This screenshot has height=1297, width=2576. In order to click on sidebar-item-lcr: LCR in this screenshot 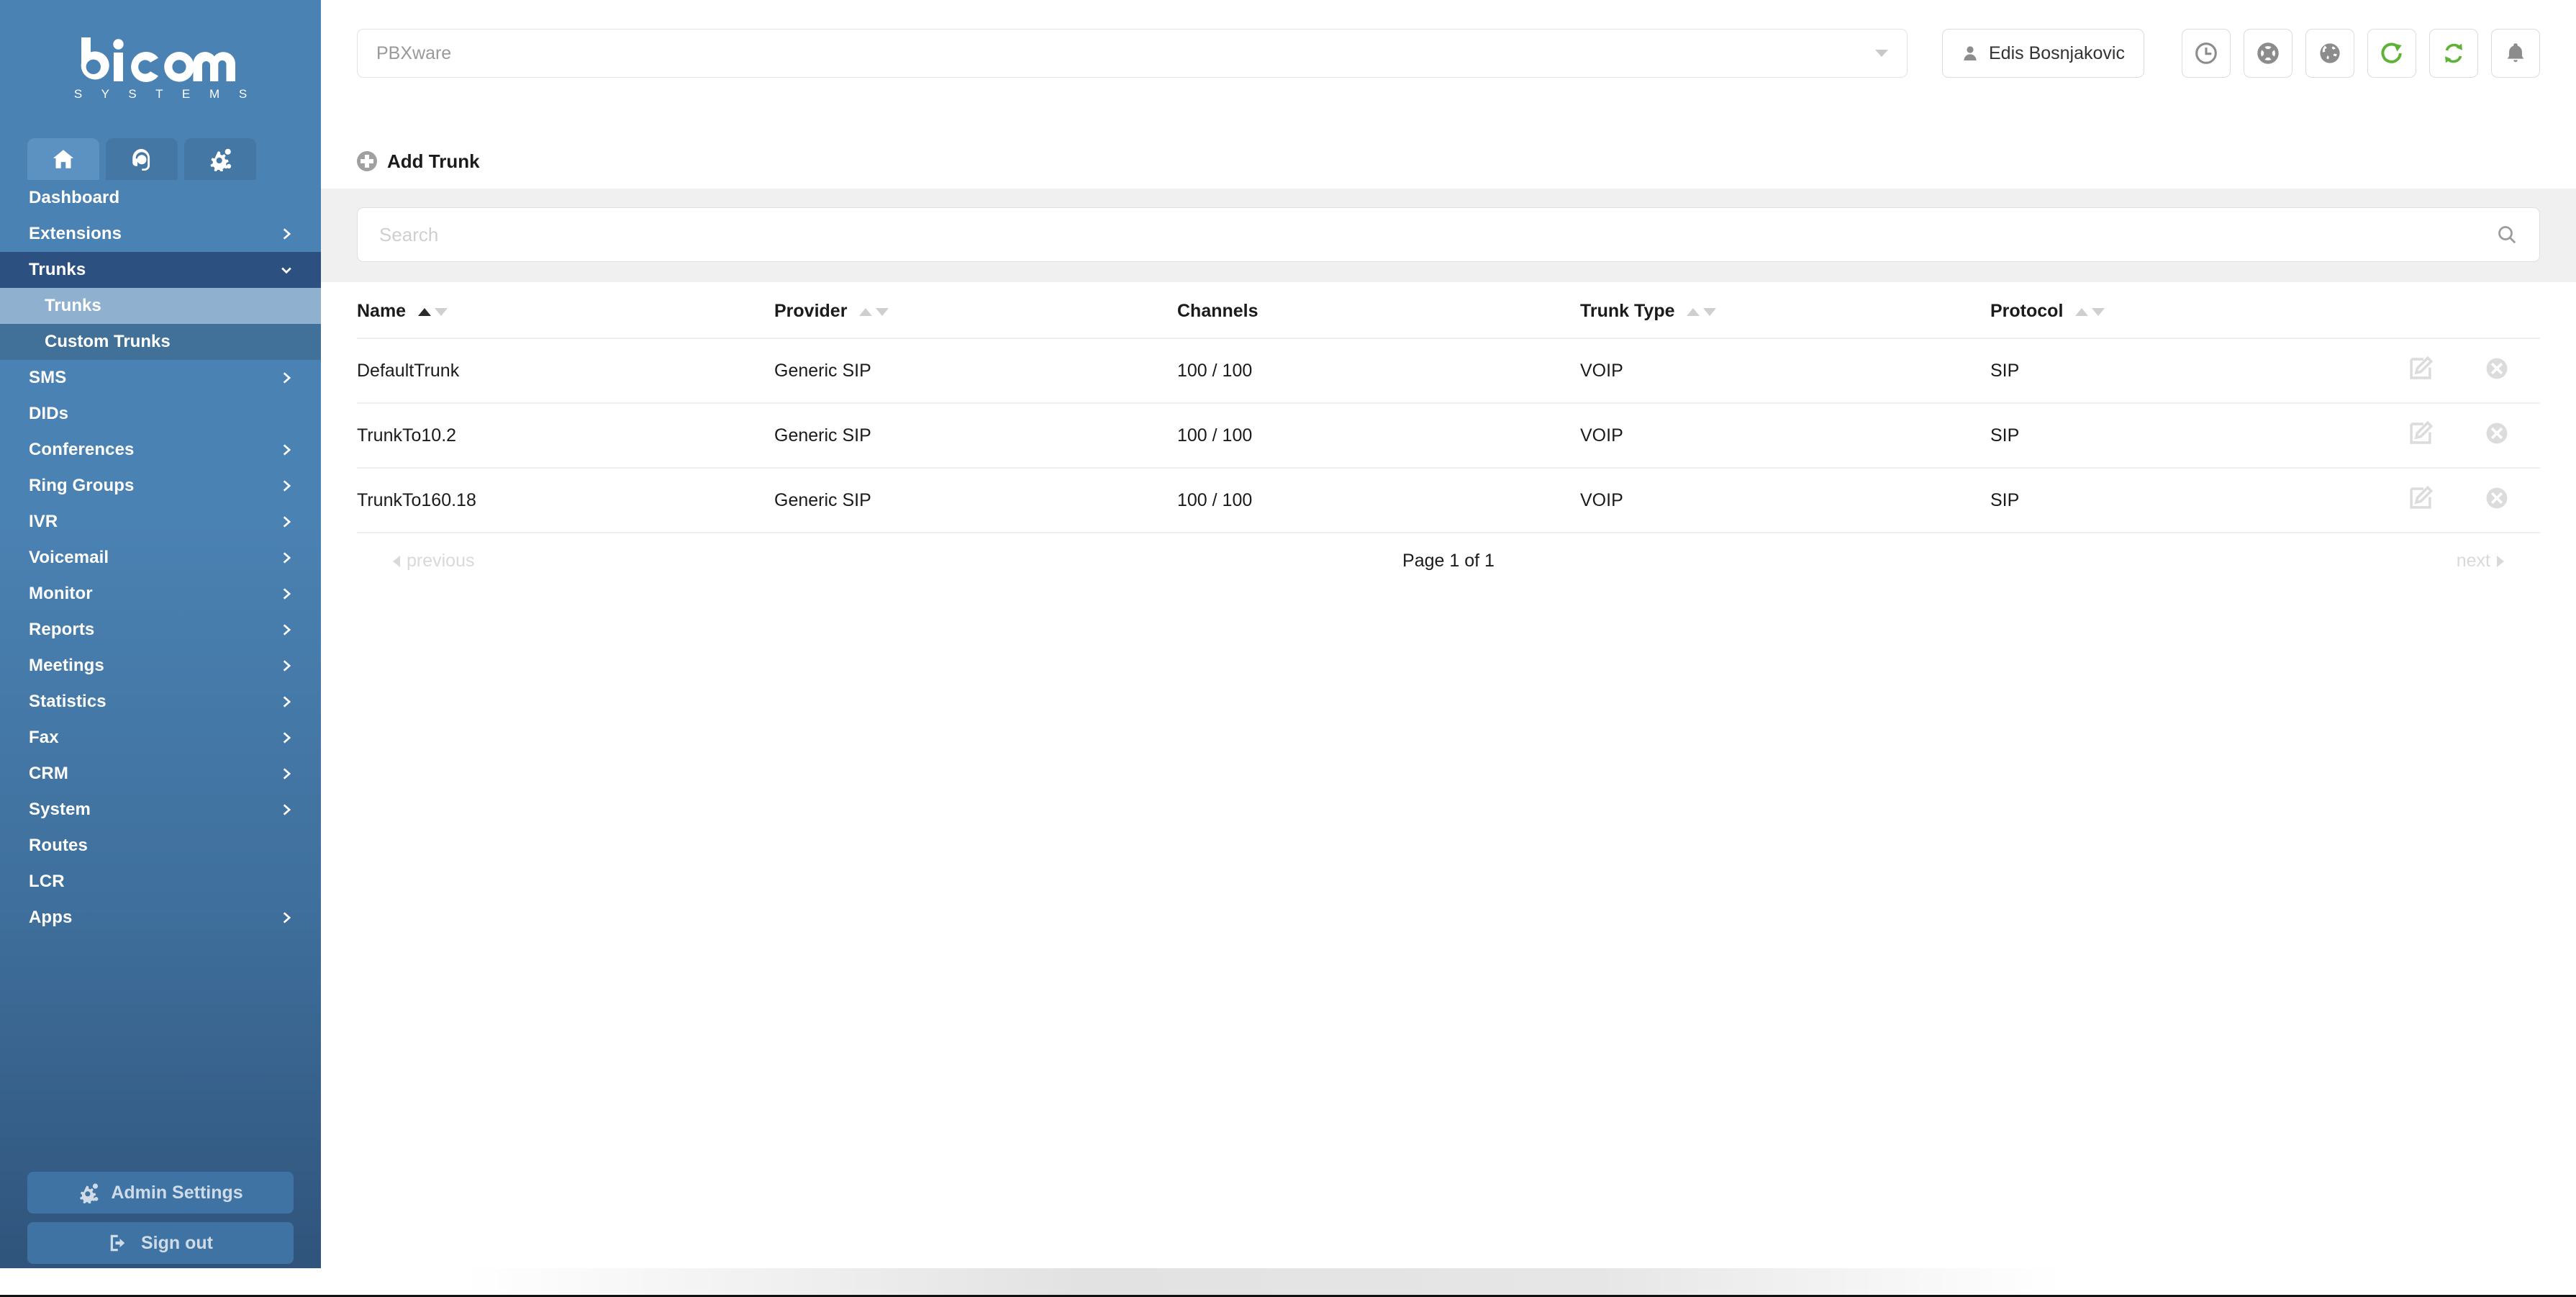, I will do `click(160, 882)`.